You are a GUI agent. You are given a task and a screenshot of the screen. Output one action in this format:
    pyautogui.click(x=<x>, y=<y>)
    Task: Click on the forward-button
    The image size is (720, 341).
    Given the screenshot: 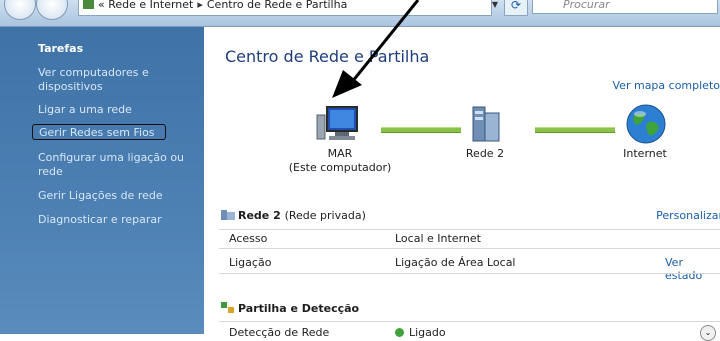 What is the action you would take?
    pyautogui.click(x=52, y=10)
    